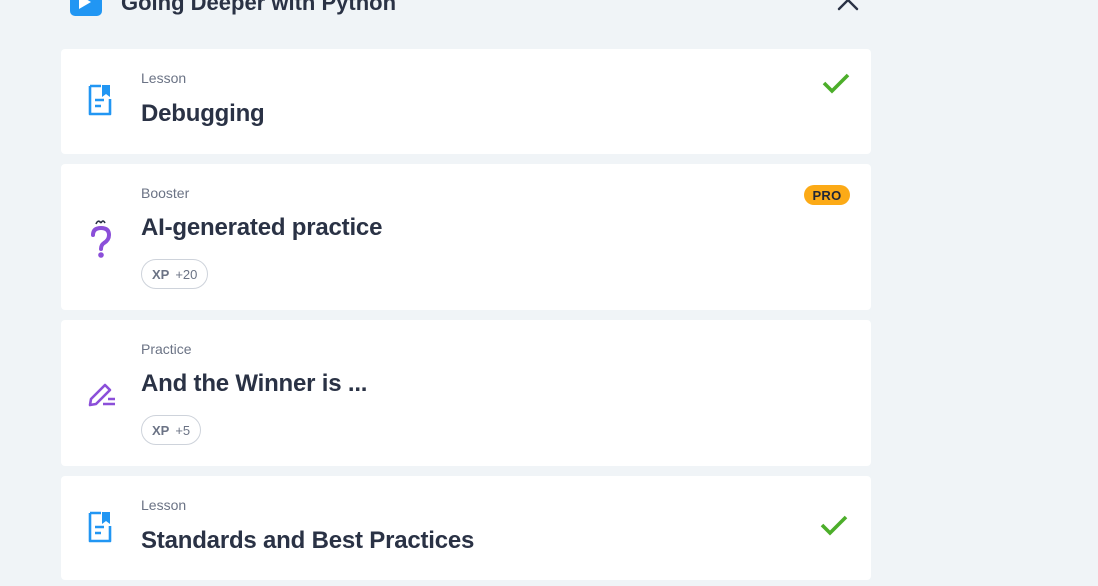 The image size is (1098, 586). What do you see at coordinates (101, 240) in the screenshot?
I see `question-mark-icon` at bounding box center [101, 240].